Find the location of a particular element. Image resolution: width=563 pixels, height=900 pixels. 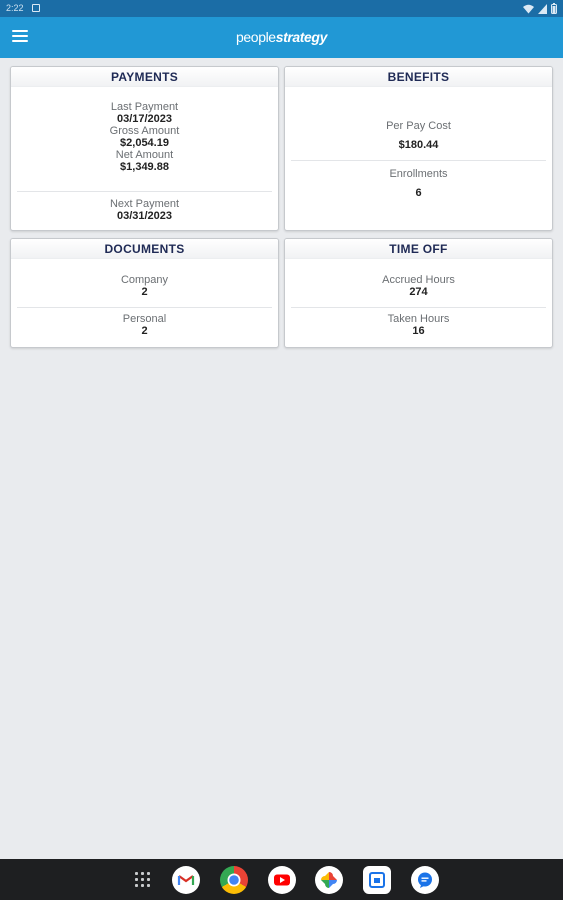

battery-icon is located at coordinates (554, 8).